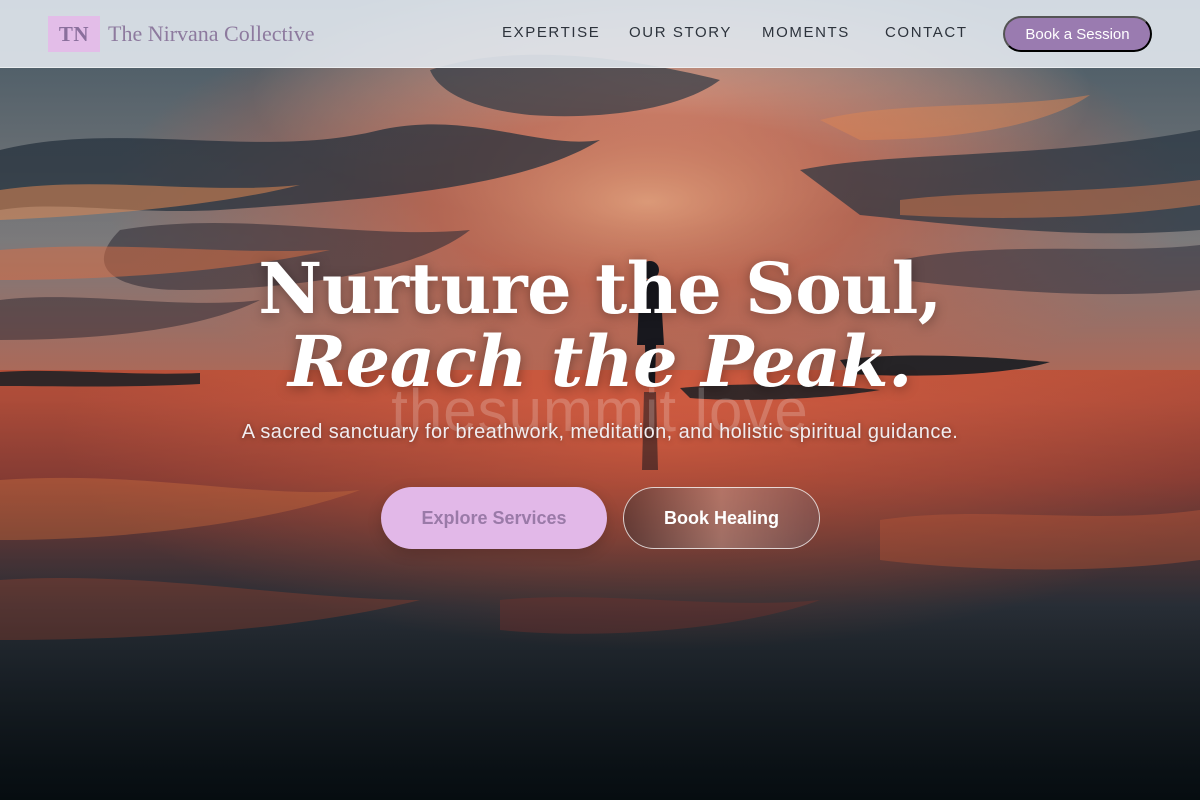  Describe the element at coordinates (806, 32) in the screenshot. I see `nav-link-moments: MOMENTS` at that location.